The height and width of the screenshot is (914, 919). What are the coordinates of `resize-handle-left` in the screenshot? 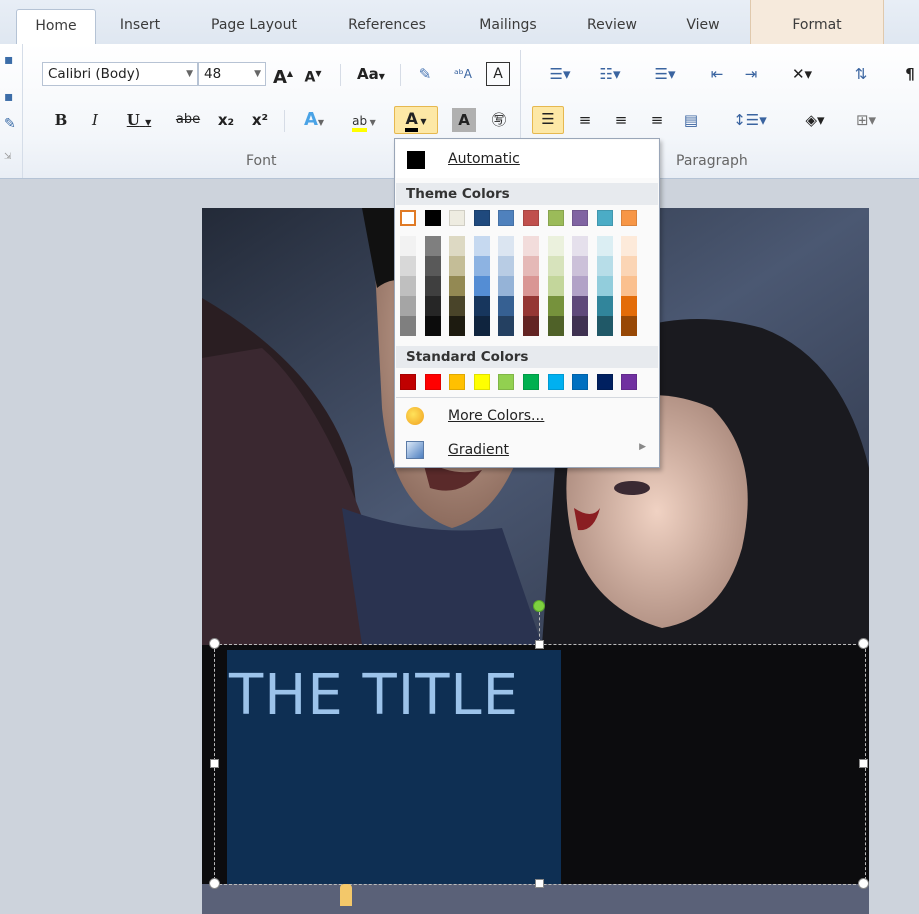 It's located at (214, 763).